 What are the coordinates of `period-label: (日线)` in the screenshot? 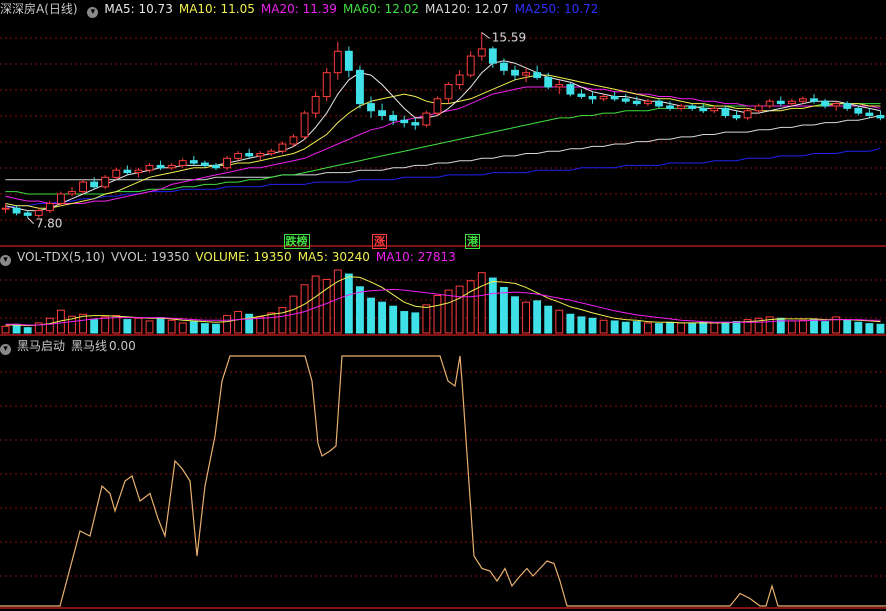 It's located at (60, 9).